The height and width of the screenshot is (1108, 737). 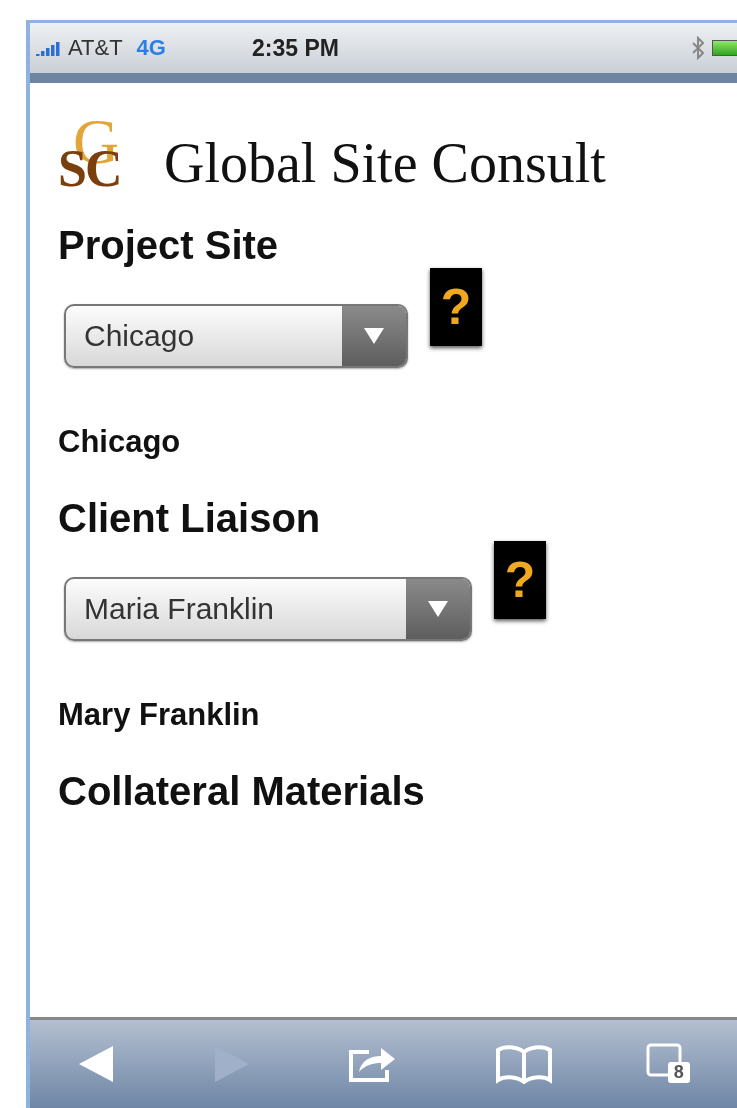 I want to click on section-heading: Client Liaison, so click(x=190, y=518).